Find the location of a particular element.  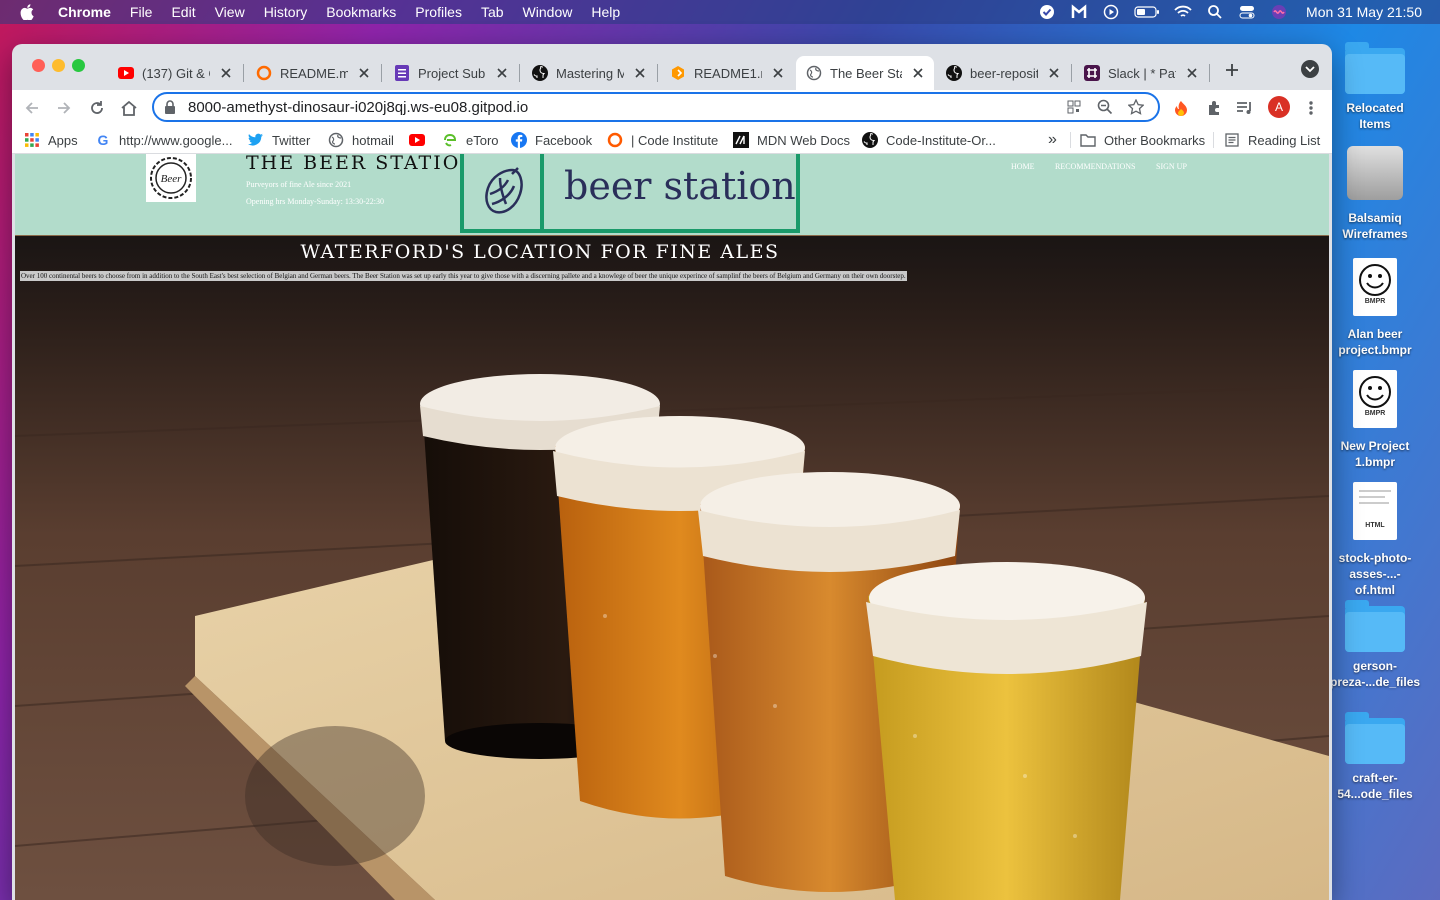

desktop-item-craft-folder: craft-er-54...ode_files is located at coordinates (1375, 757).